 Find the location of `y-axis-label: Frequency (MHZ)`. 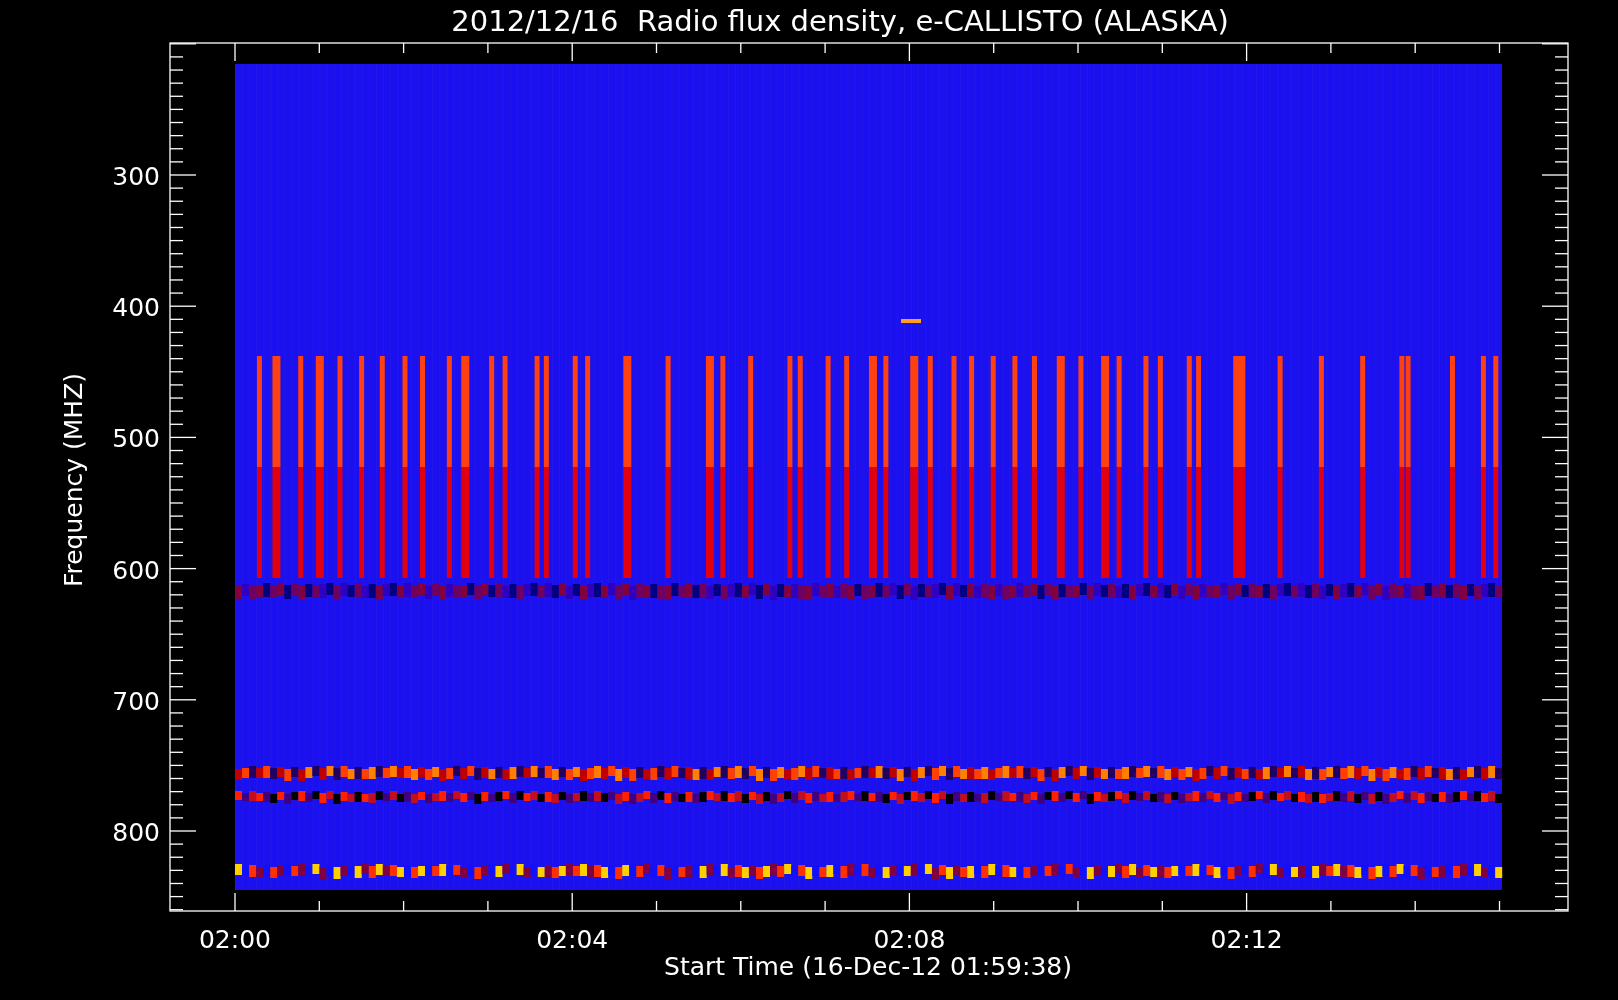

y-axis-label: Frequency (MHZ) is located at coordinates (73, 480).